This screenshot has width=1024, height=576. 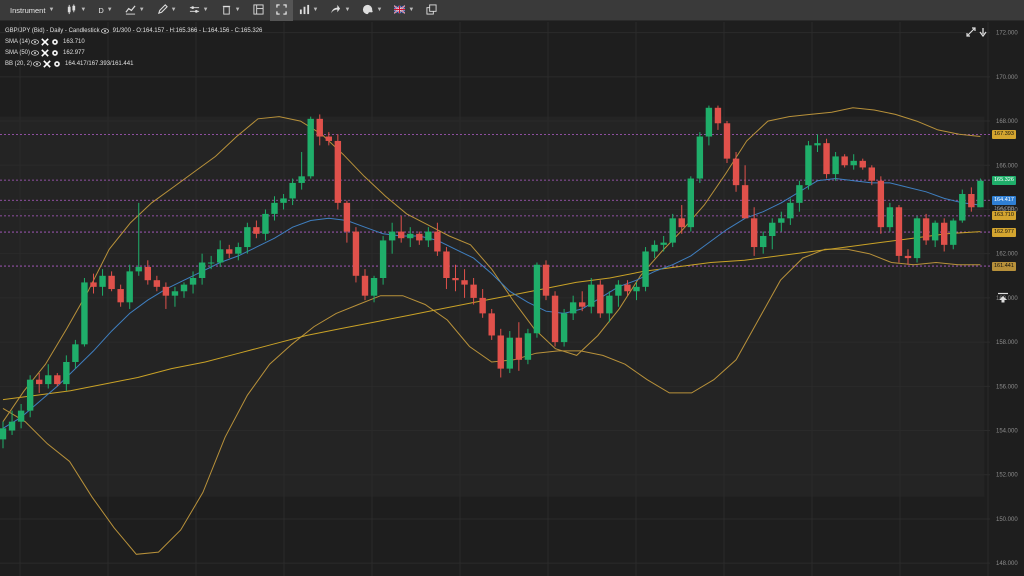 What do you see at coordinates (1007, 78) in the screenshot?
I see `price-axis-label: 170.000` at bounding box center [1007, 78].